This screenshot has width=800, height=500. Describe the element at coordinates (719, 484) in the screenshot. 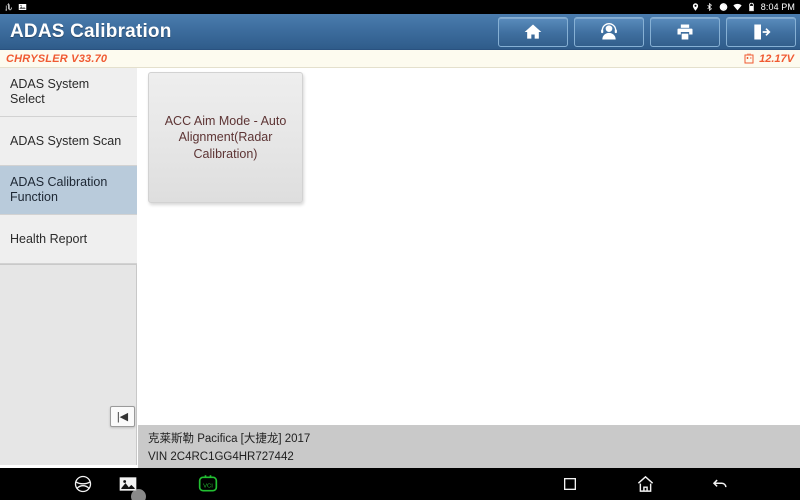

I see `back-arrow-icon` at that location.